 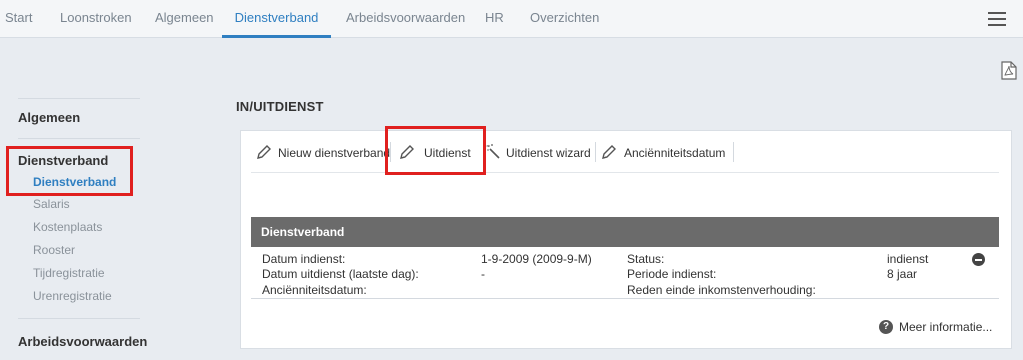 I want to click on datum-uitdienst-value: -, so click(x=483, y=274).